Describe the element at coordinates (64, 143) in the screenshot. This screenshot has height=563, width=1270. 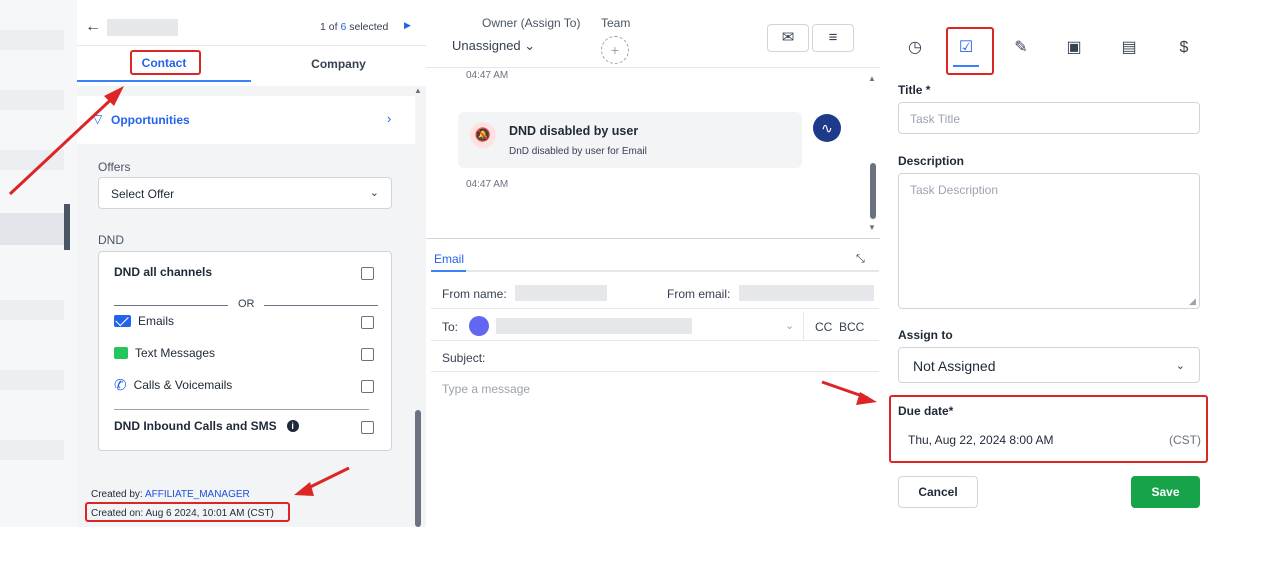
I see `annotation-arrow-contact` at that location.